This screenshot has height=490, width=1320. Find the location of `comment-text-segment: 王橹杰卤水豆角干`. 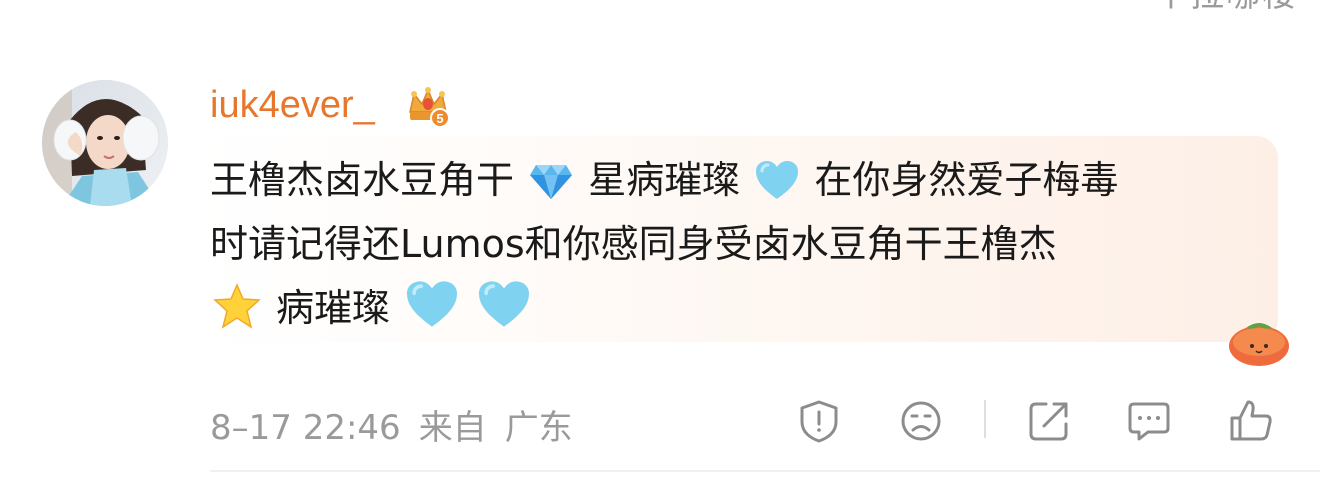

comment-text-segment: 王橹杰卤水豆角干 is located at coordinates (362, 180).